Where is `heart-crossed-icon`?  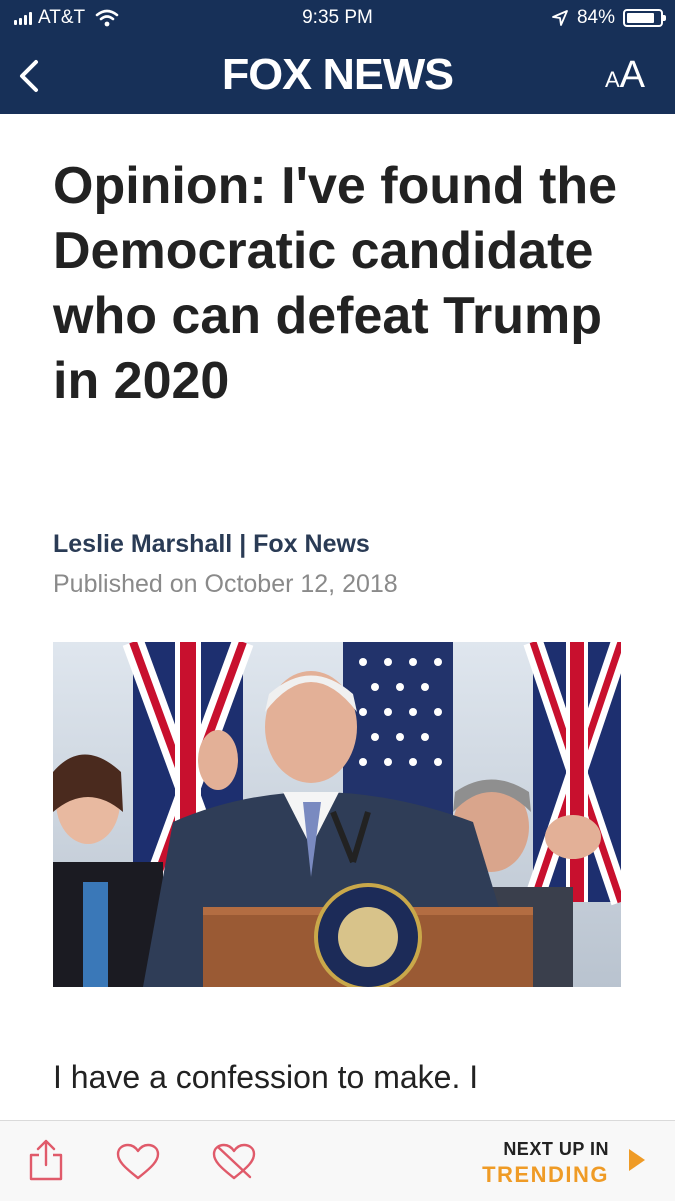
heart-crossed-icon is located at coordinates (234, 1162).